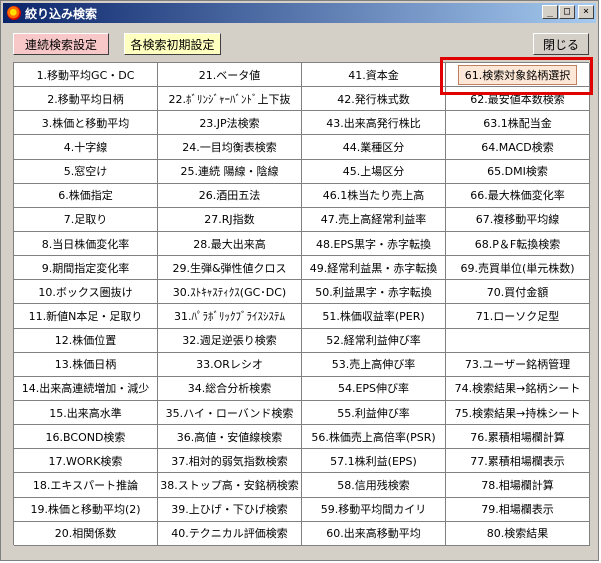  I want to click on search-option-button: 28.最大出来高, so click(230, 244).